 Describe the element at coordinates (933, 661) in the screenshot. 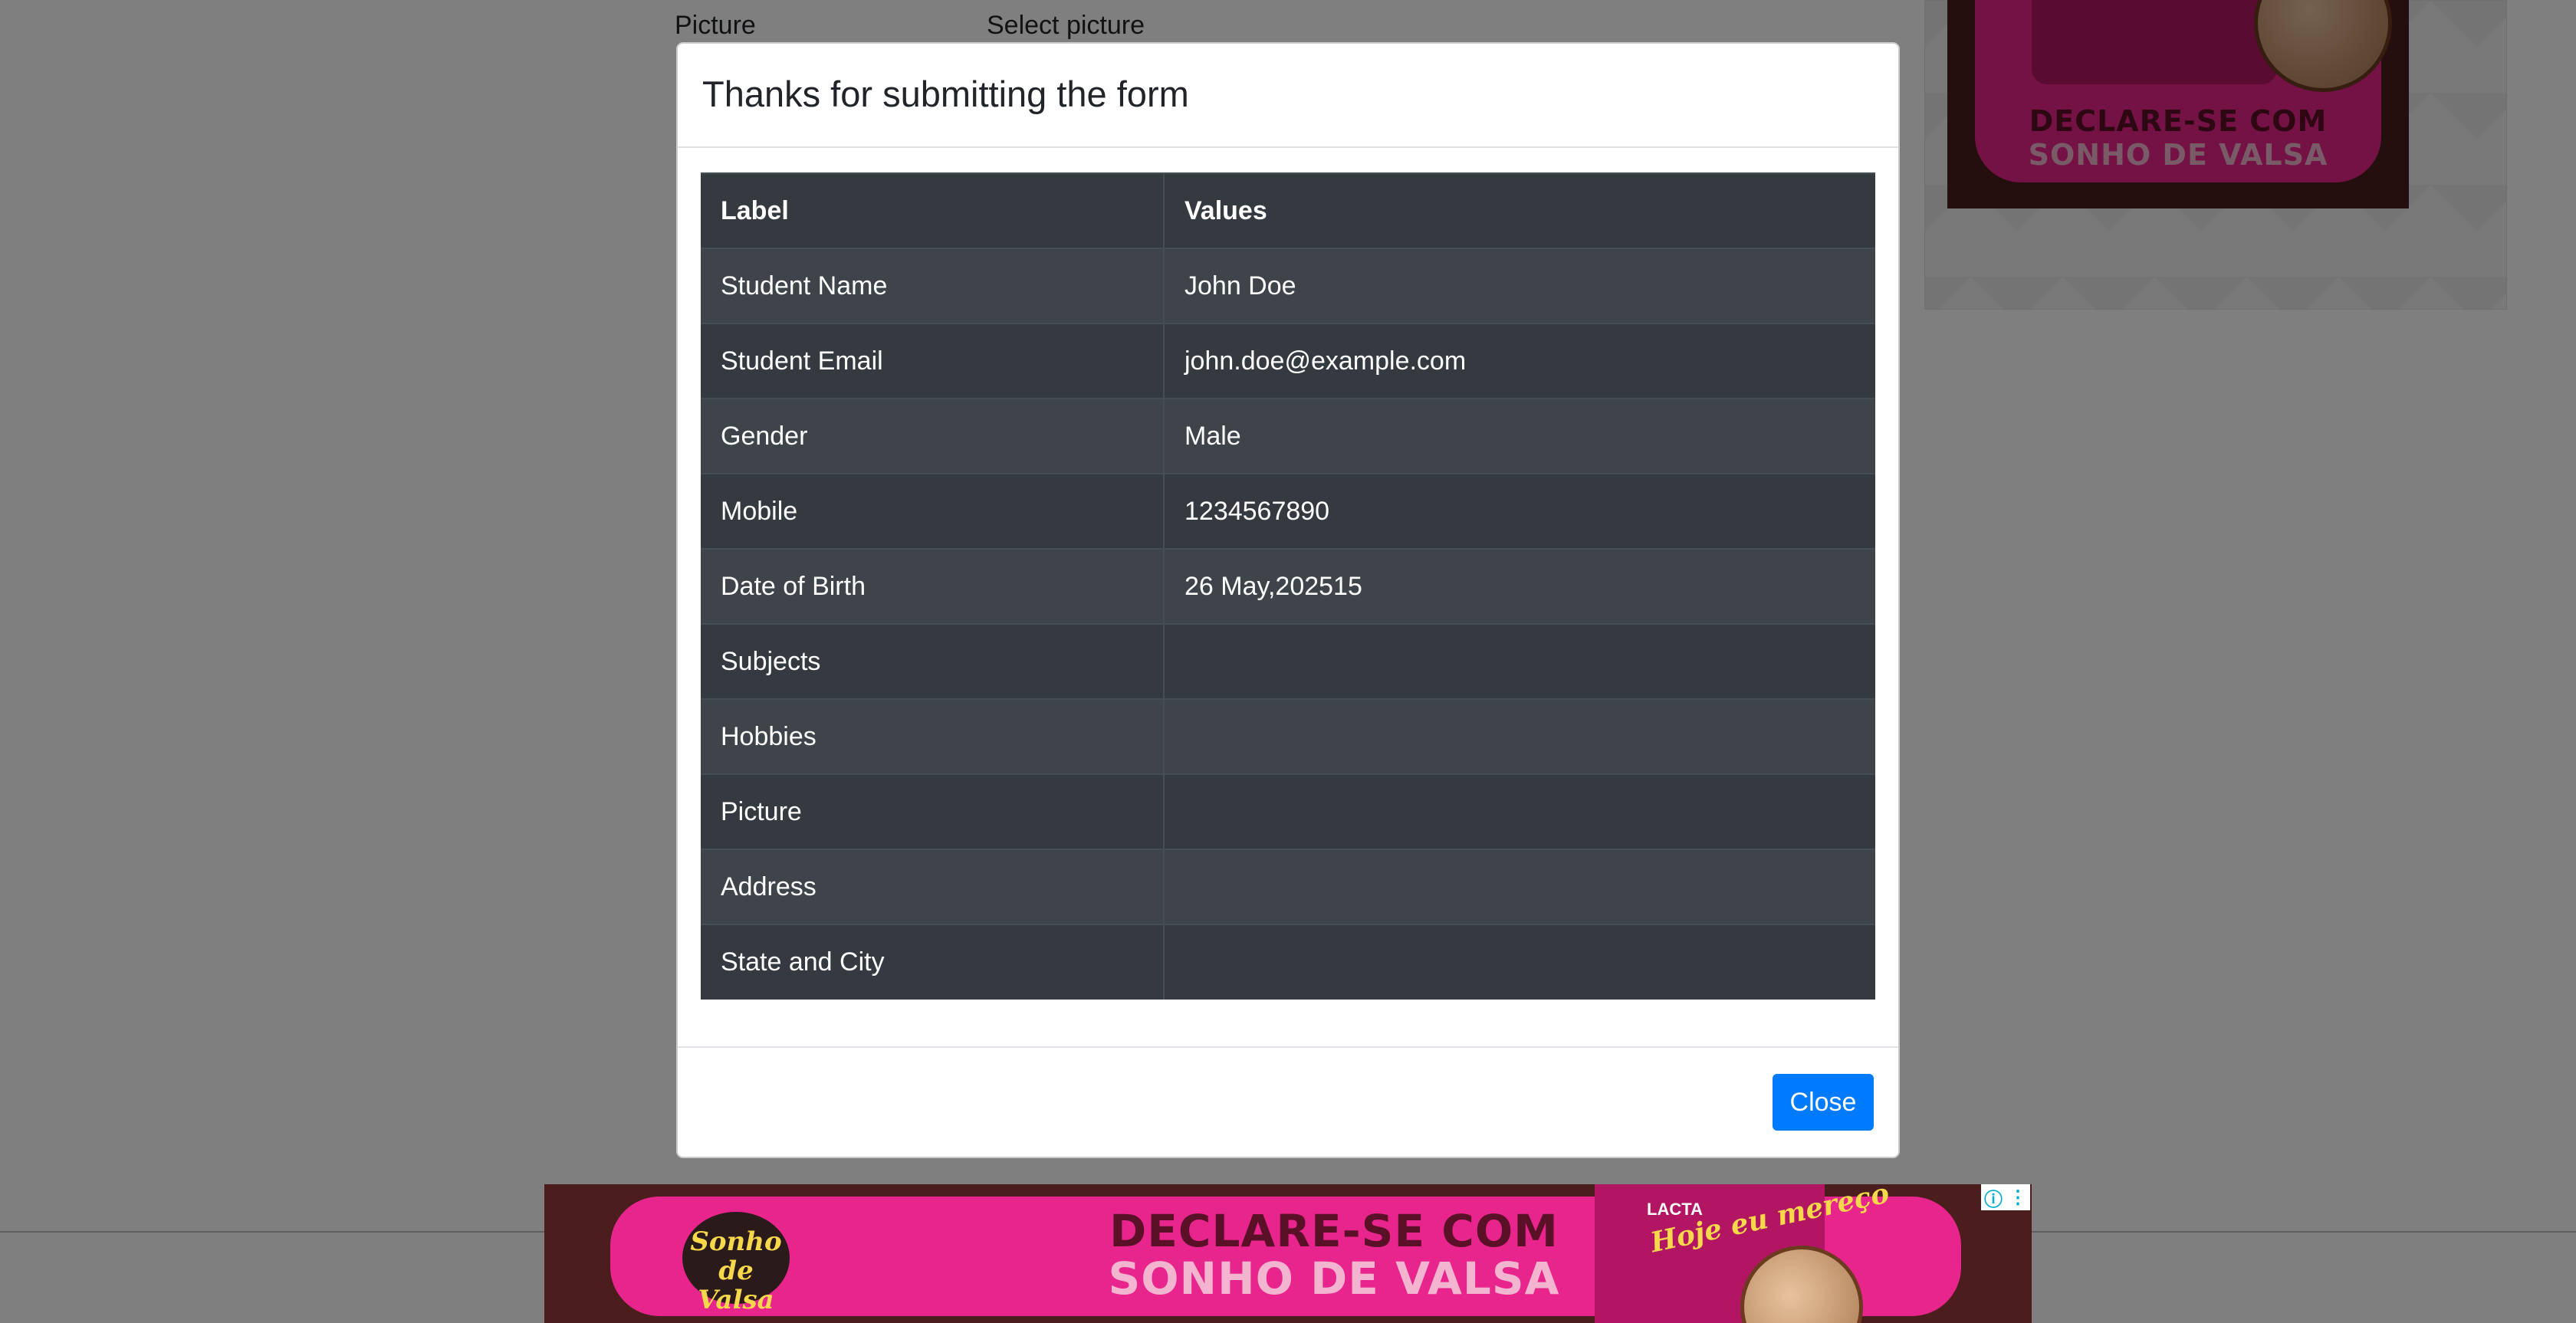

I see `row-label: Subjects` at that location.